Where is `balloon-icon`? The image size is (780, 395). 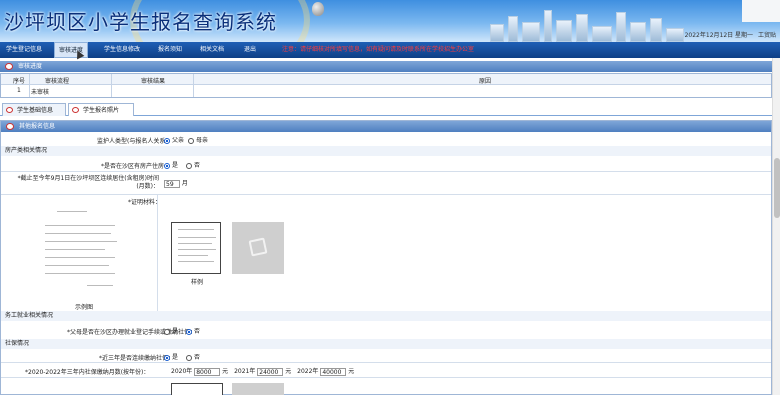
balloon-icon is located at coordinates (318, 9).